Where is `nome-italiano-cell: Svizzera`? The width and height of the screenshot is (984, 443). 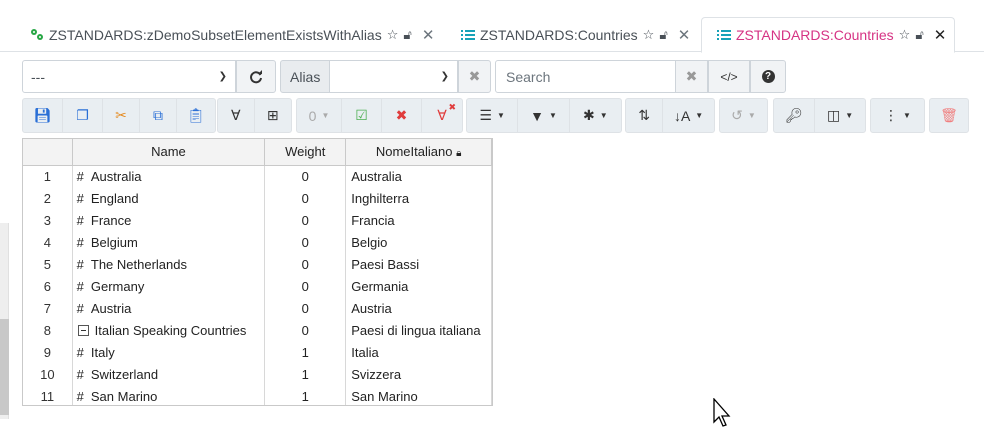
nome-italiano-cell: Svizzera is located at coordinates (418, 374).